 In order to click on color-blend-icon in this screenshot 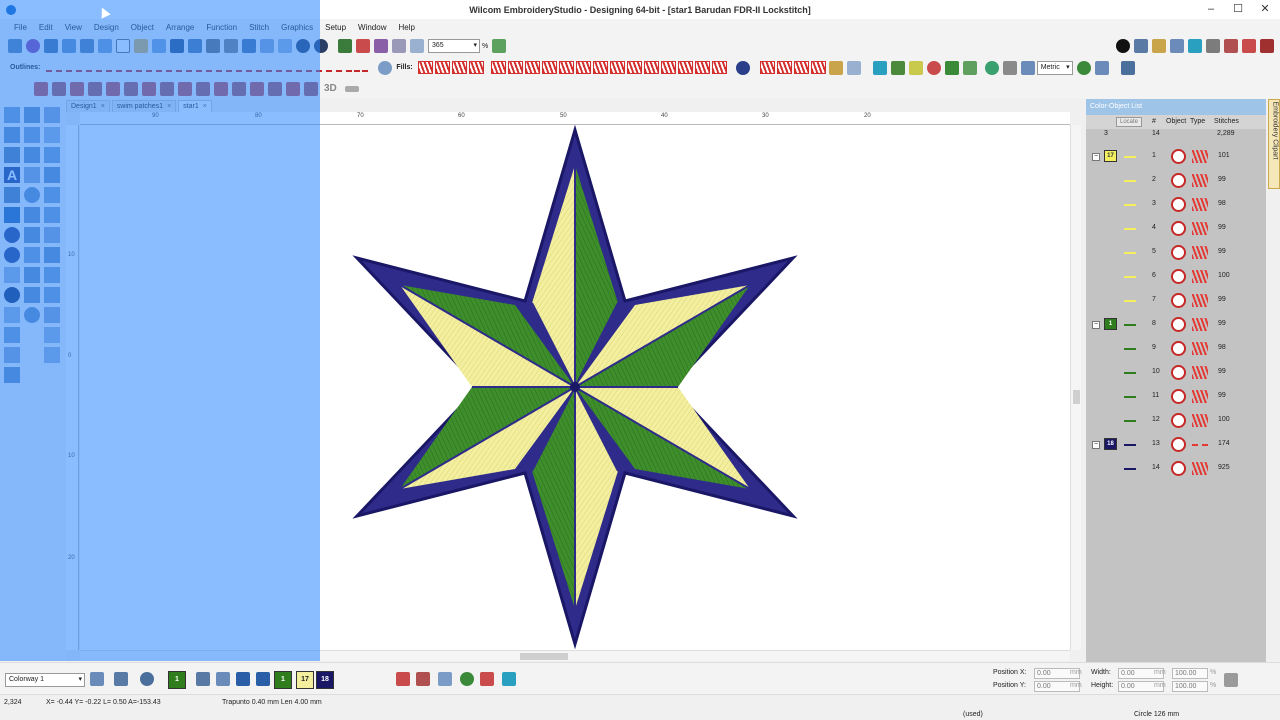, I will do `click(969, 67)`.